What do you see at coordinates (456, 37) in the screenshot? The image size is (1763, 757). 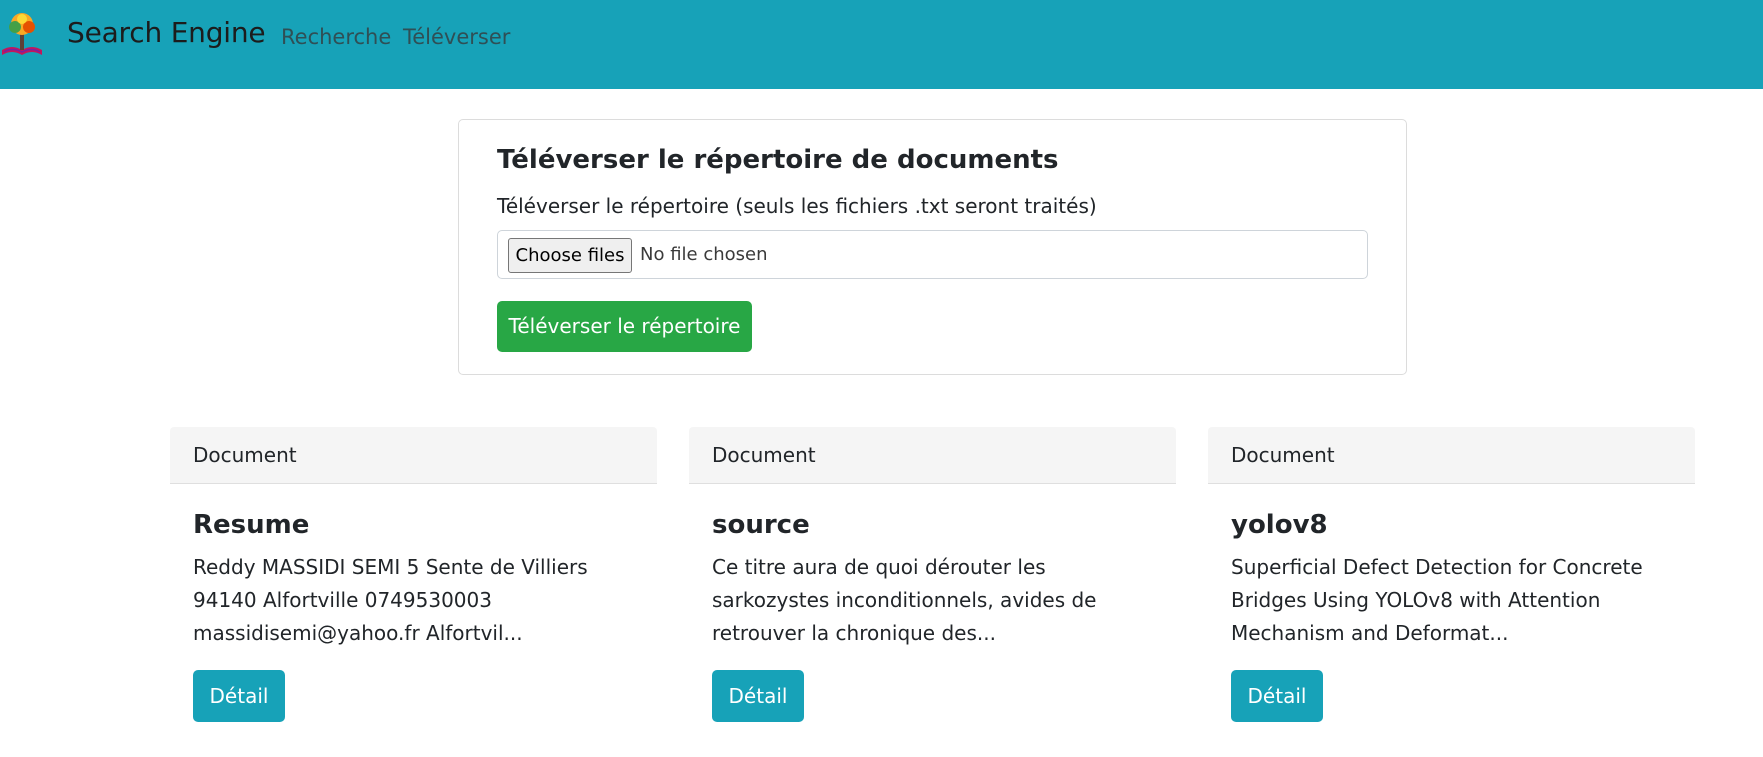 I see `nav-link-televerser: Téléverser` at bounding box center [456, 37].